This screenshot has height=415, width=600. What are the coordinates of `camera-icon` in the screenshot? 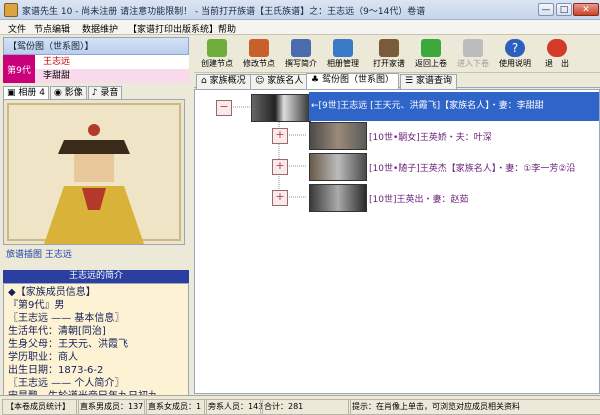 It's located at (343, 48).